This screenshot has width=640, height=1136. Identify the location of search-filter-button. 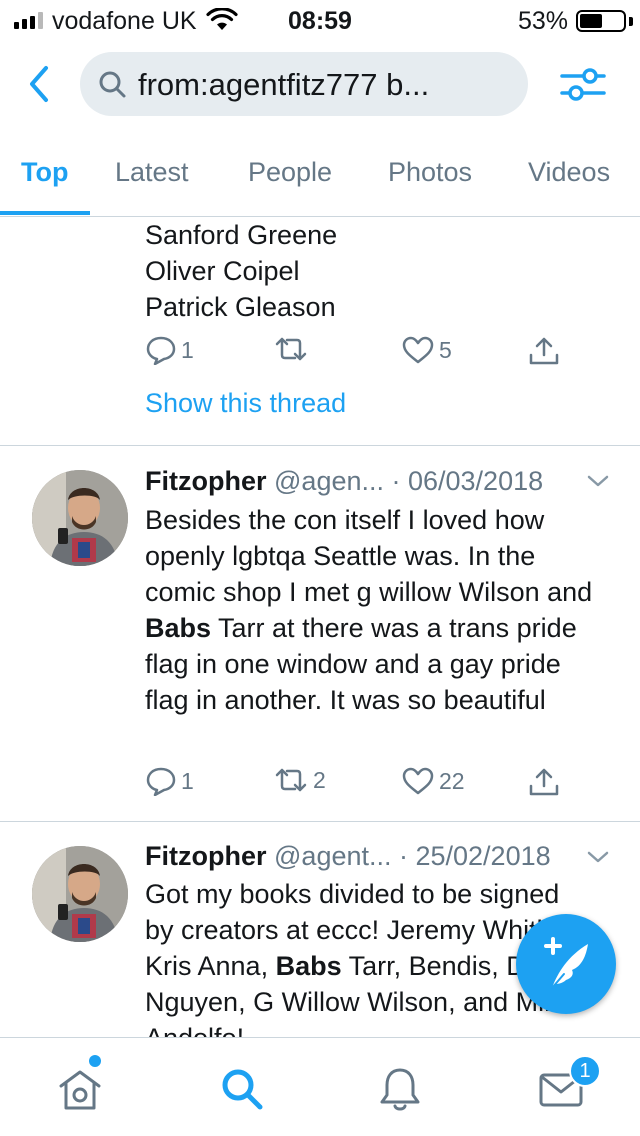
(583, 84).